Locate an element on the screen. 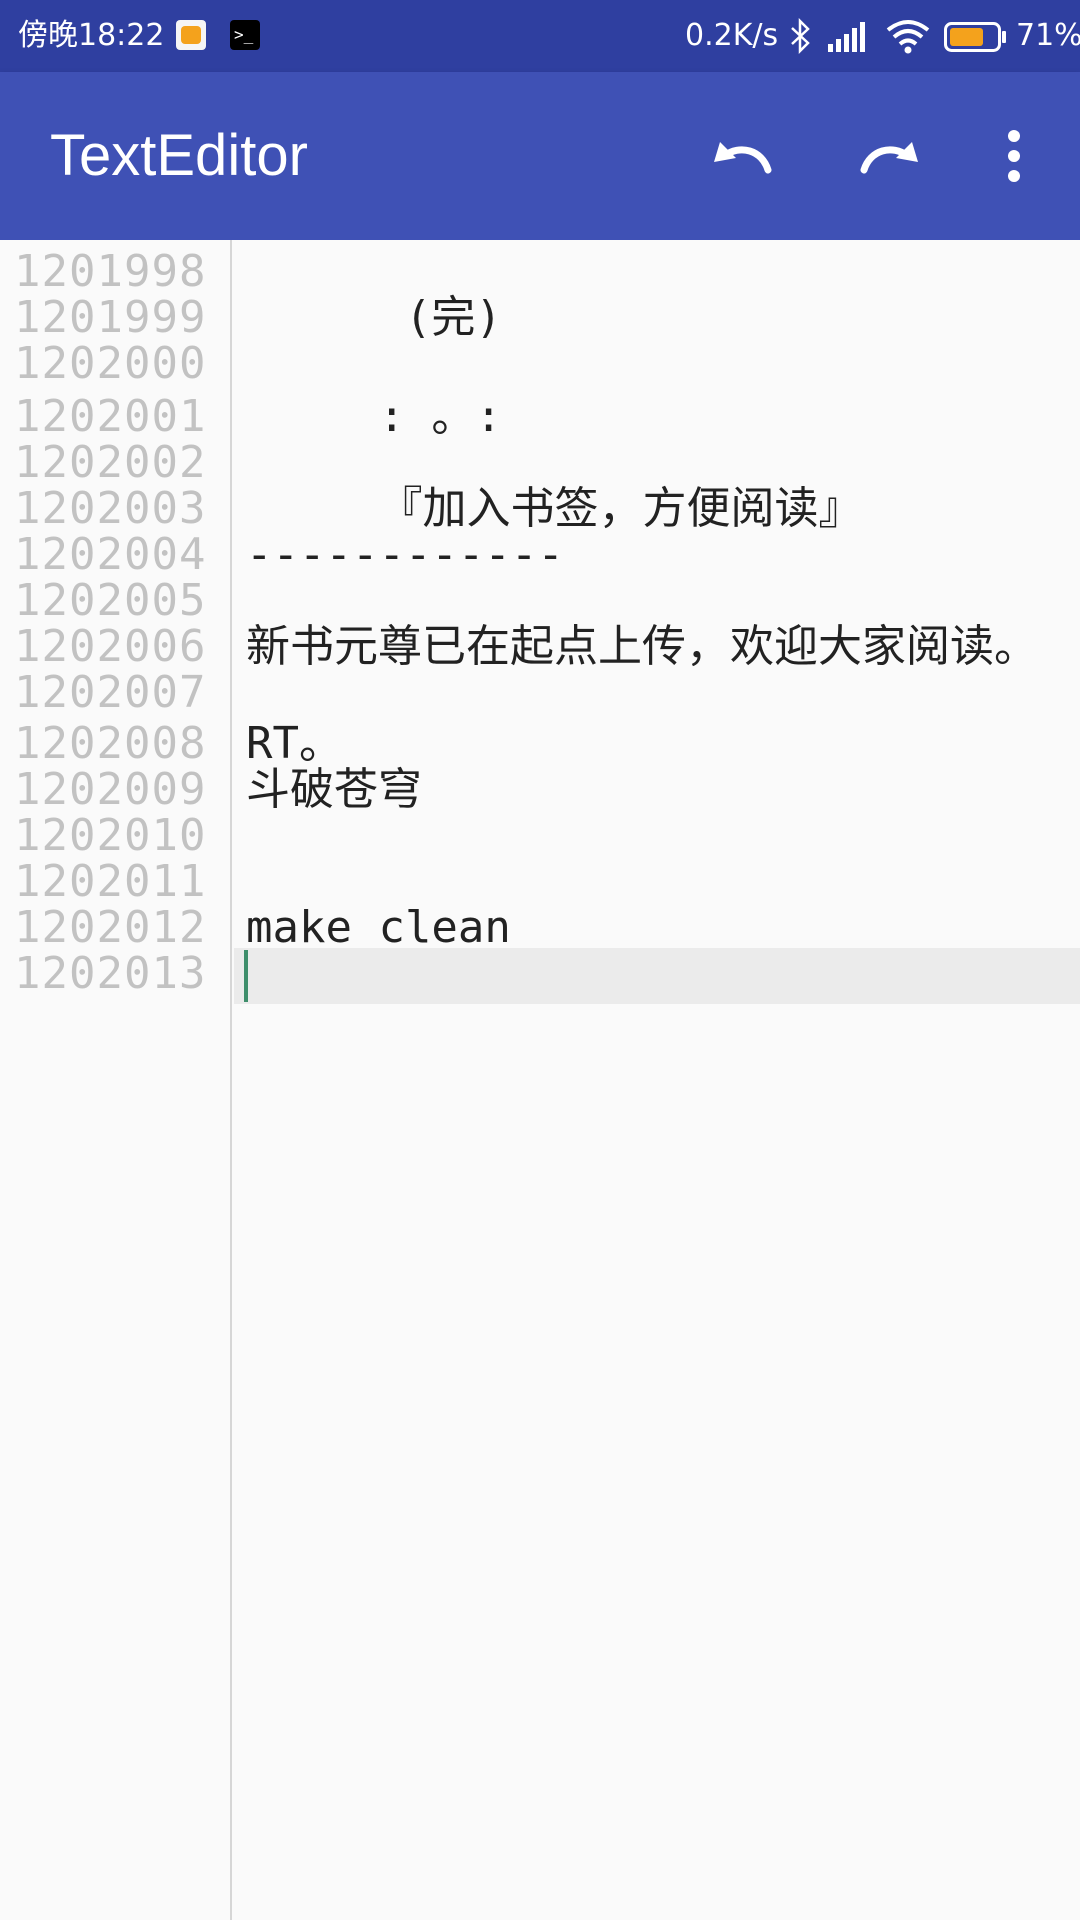  redo-button is located at coordinates (888, 156).